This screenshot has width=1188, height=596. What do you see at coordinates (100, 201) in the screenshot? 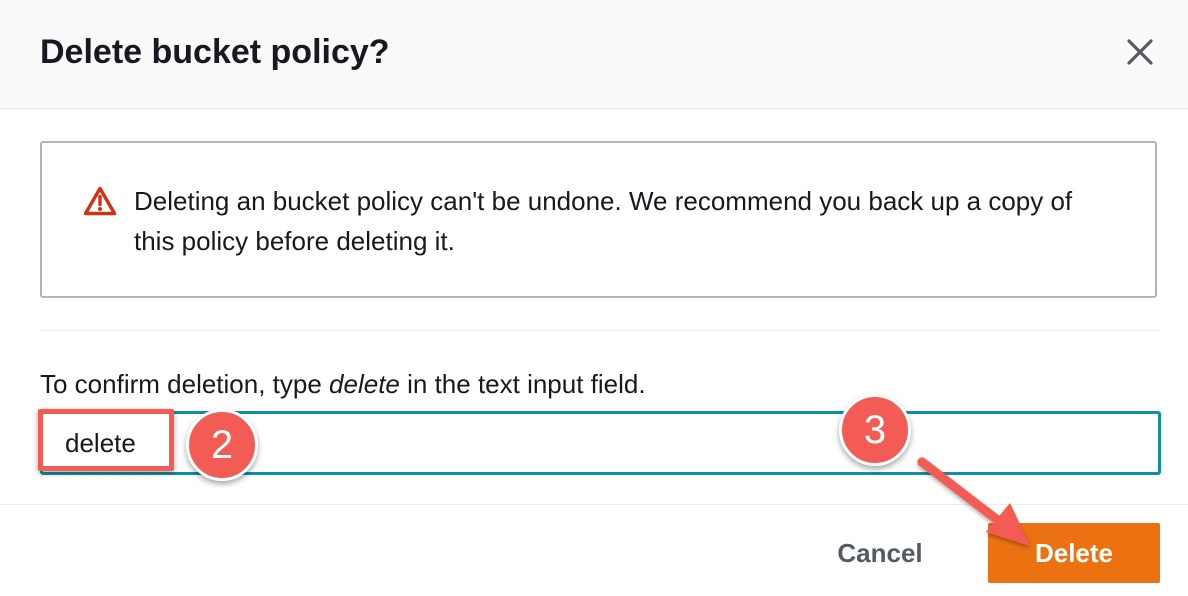
I see `warning-icon` at bounding box center [100, 201].